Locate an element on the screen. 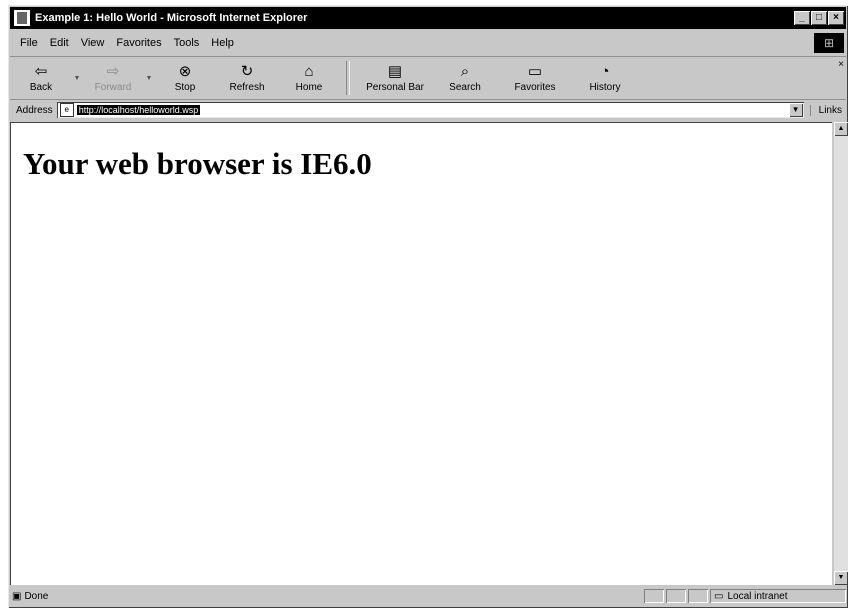 This screenshot has height=608, width=848. scroll-up-icon: ▲ is located at coordinates (841, 129).